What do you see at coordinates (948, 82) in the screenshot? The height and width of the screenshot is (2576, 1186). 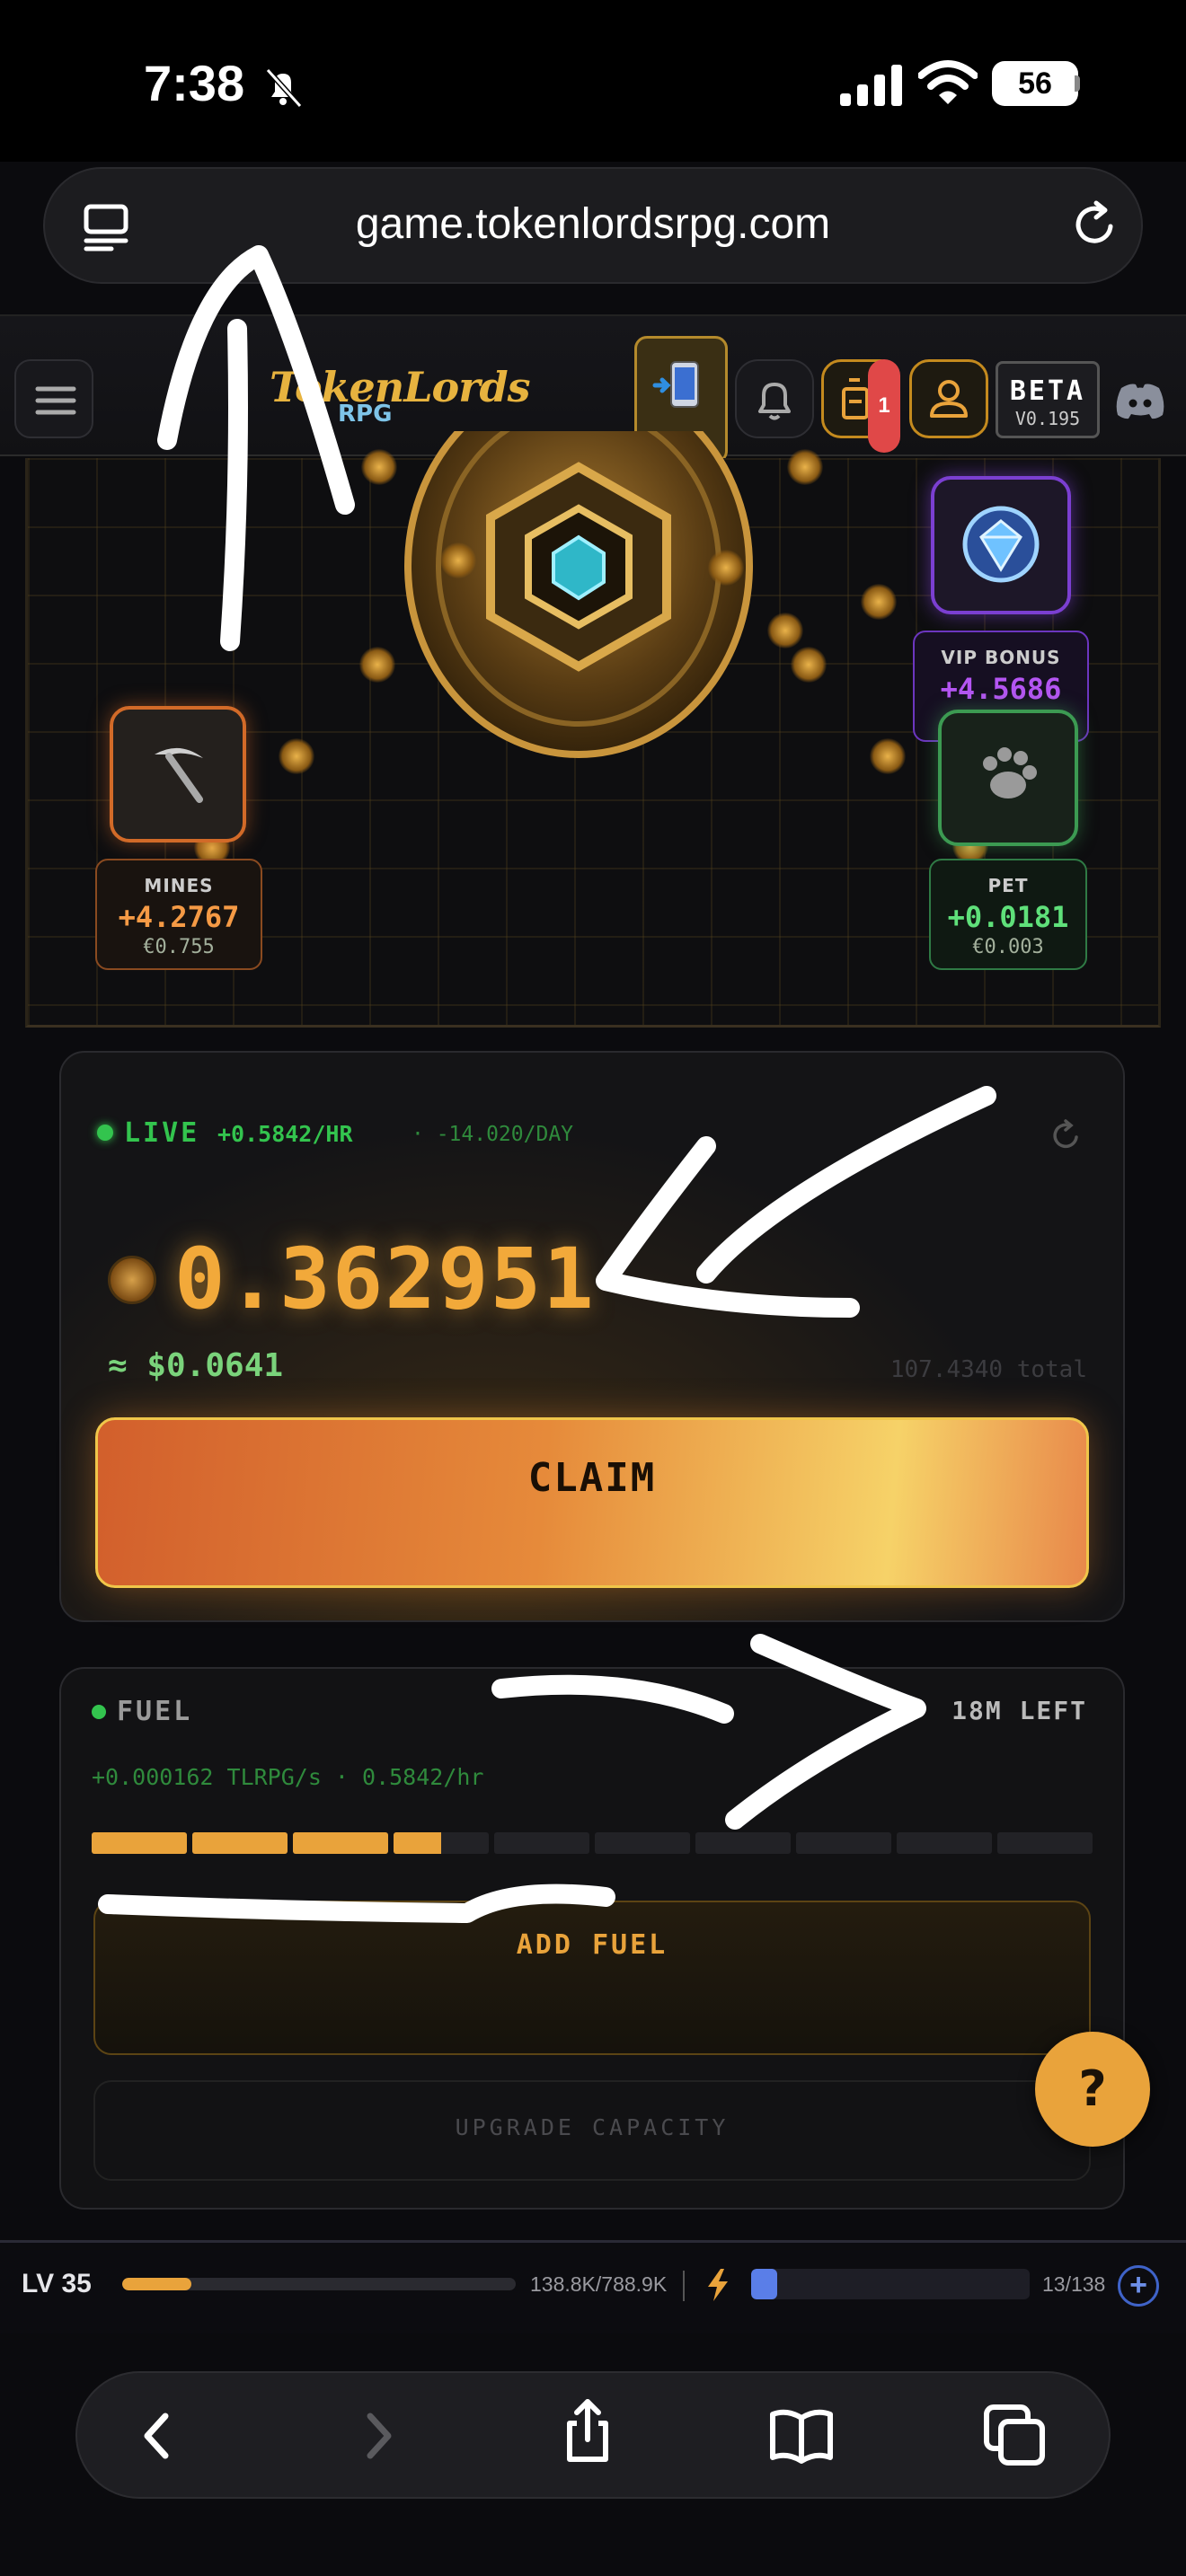 I see `wifi-icon` at bounding box center [948, 82].